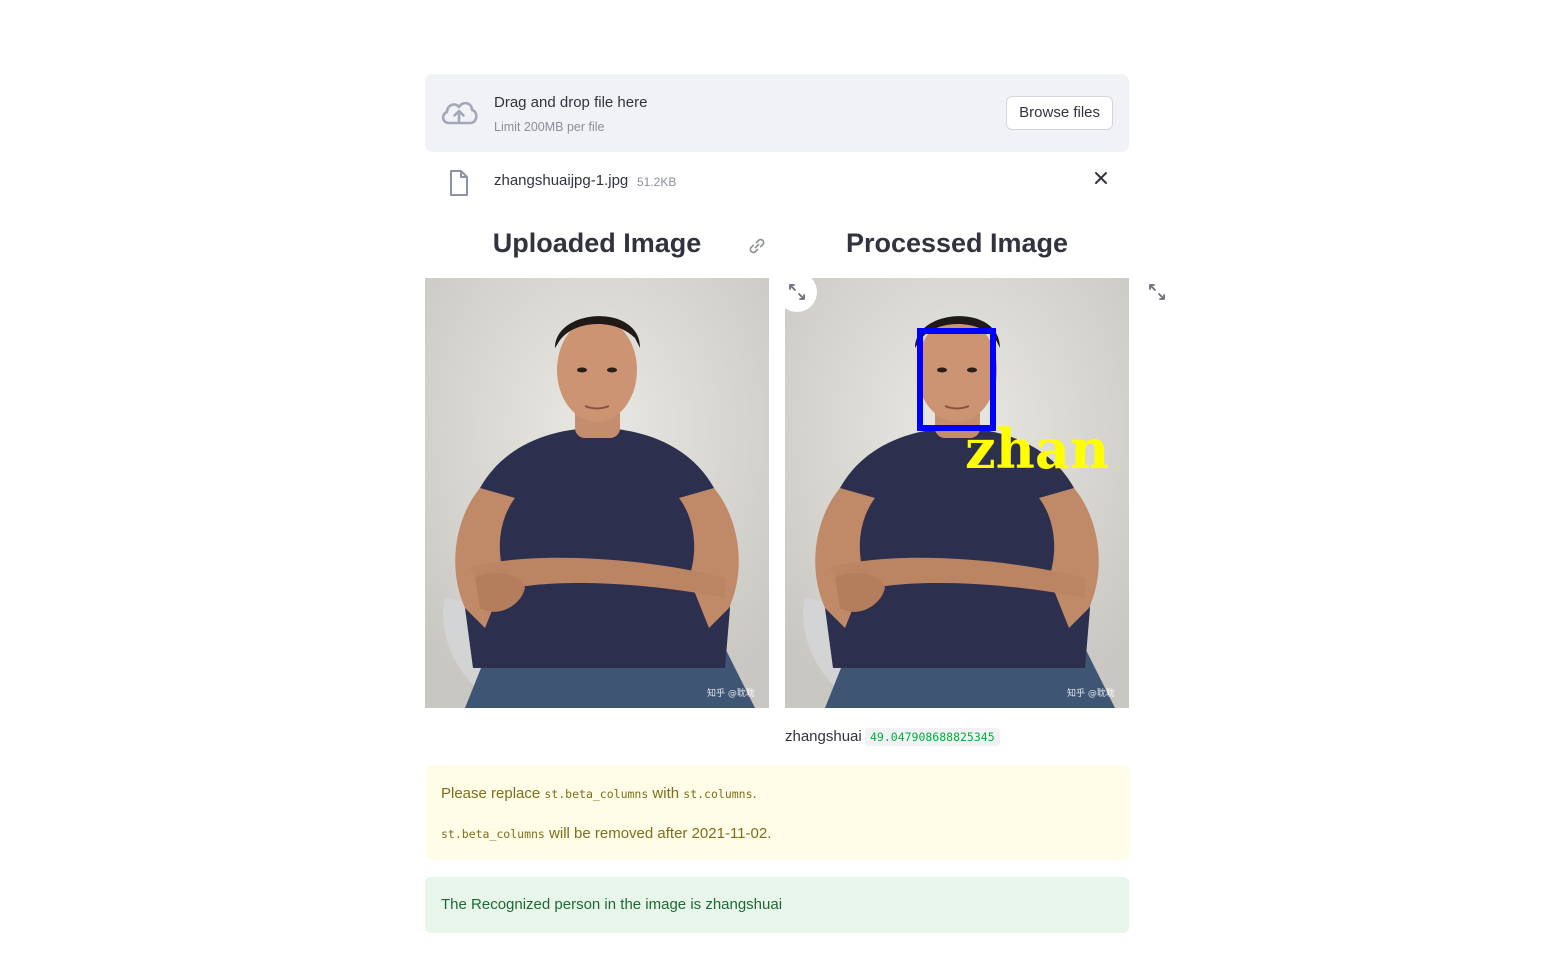 This screenshot has width=1568, height=980. Describe the element at coordinates (823, 736) in the screenshot. I see `recognized-name-caption: zhangshuai` at that location.